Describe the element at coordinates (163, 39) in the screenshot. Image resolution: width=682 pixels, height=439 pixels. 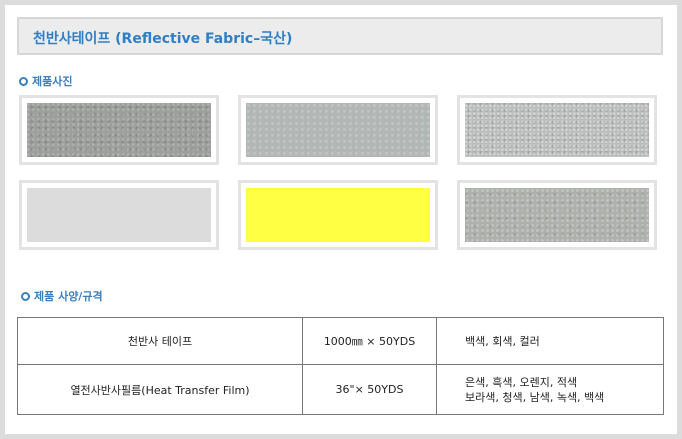
I see `page-title: 천반사테이프 (Reflective Fabric–국산)` at that location.